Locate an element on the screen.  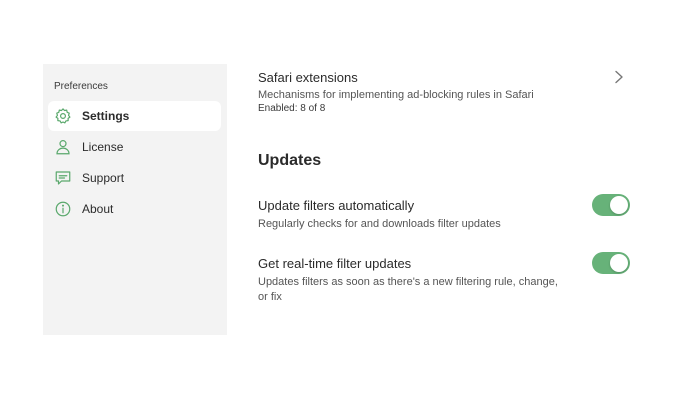
auto-update-toggle is located at coordinates (611, 205).